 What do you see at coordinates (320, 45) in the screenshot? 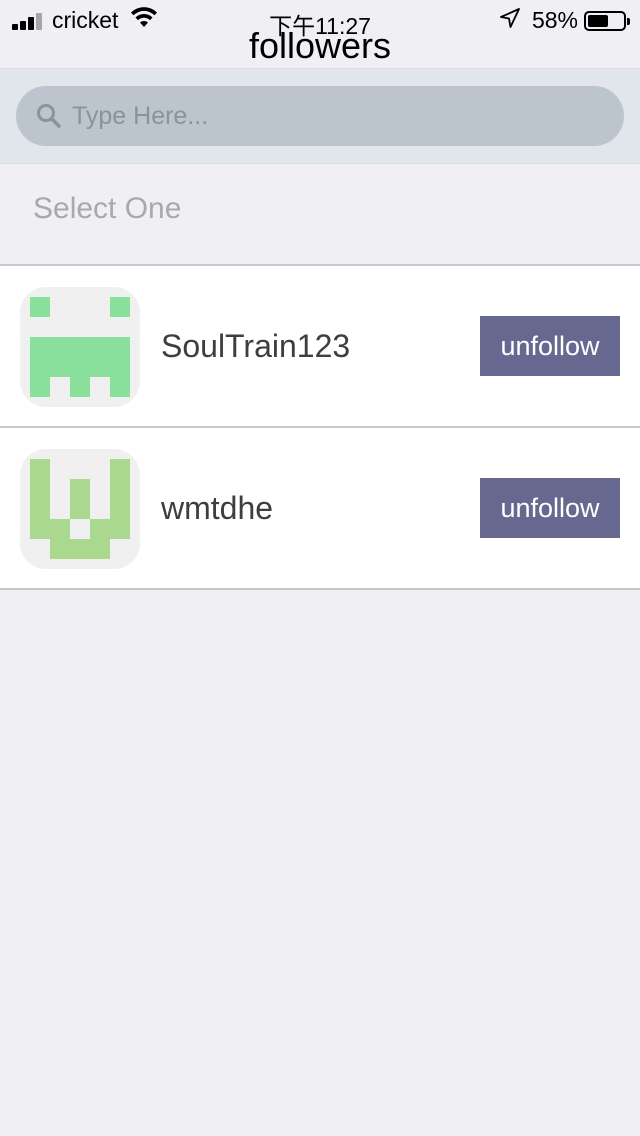
I see `page-title: followers` at bounding box center [320, 45].